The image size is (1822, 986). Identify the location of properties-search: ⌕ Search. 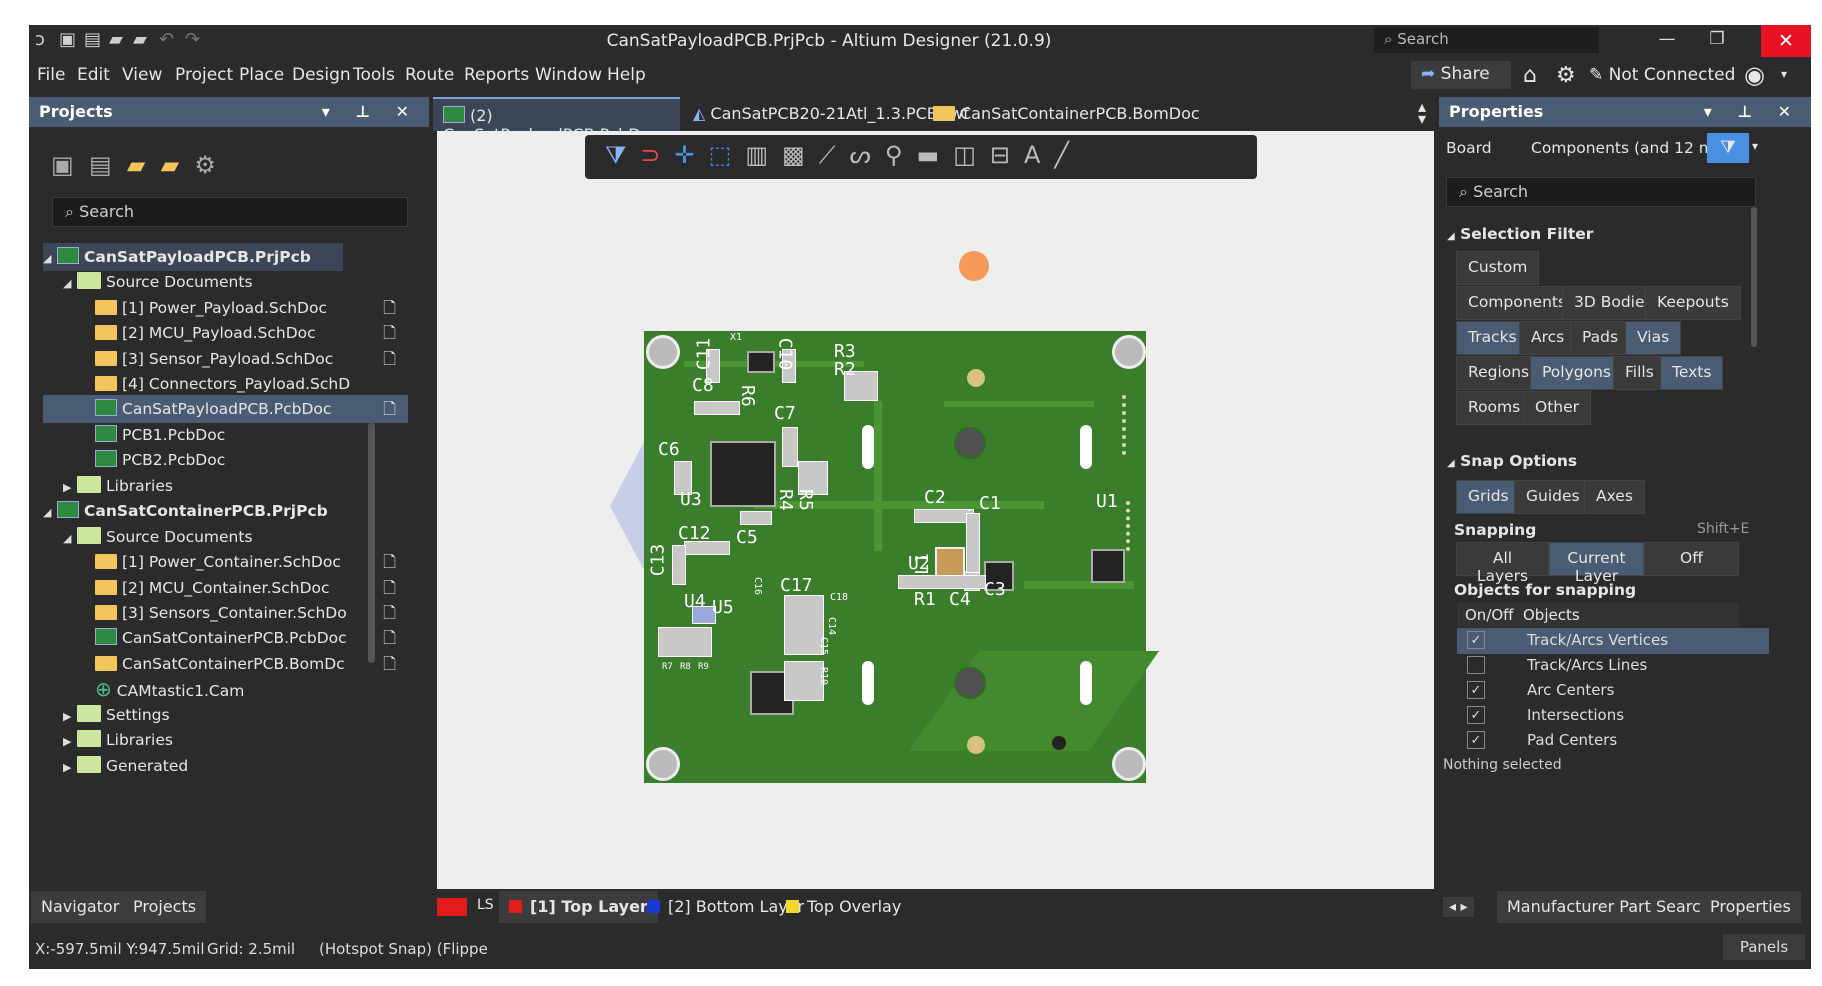
(1601, 192).